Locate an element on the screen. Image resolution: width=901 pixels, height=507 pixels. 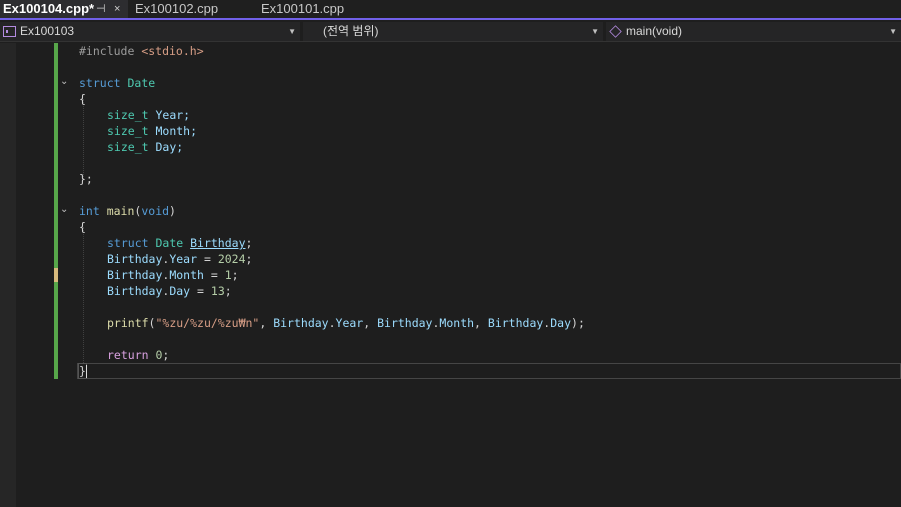
code-line: int main(void) is located at coordinates (127, 211).